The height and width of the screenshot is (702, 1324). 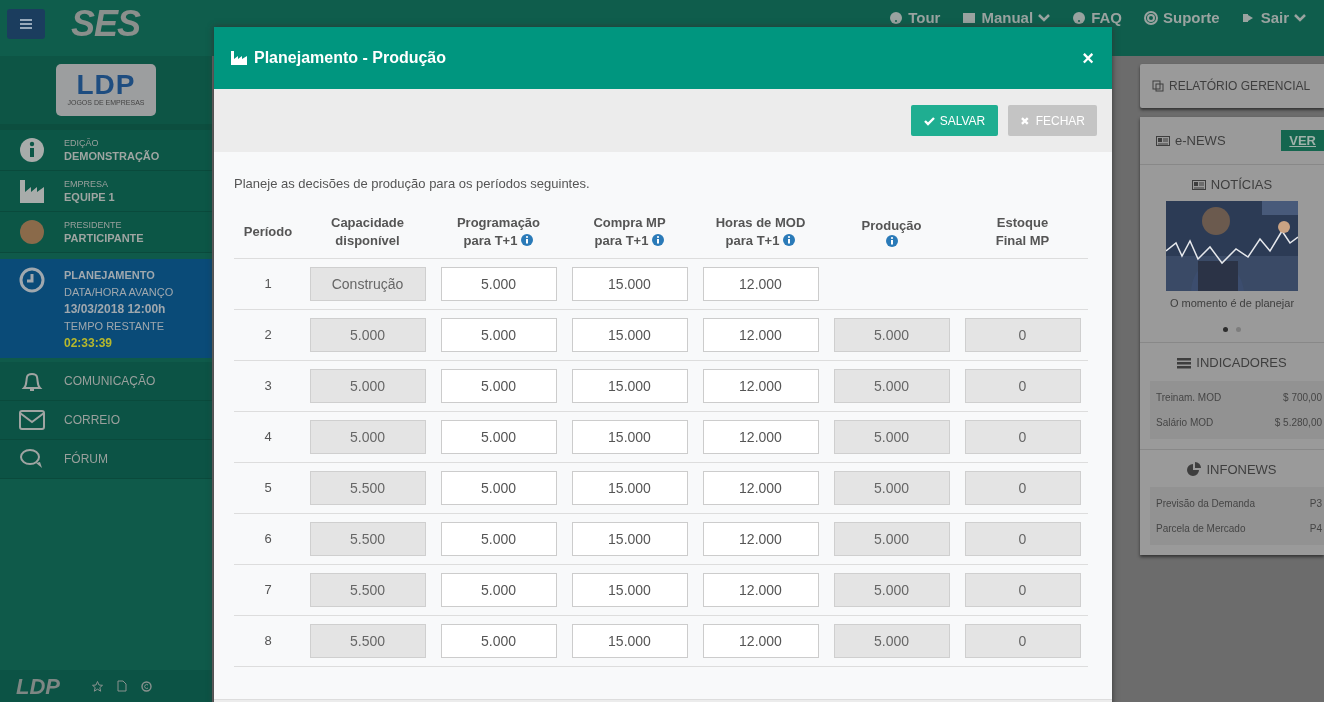 I want to click on period-number: 7, so click(x=268, y=589).